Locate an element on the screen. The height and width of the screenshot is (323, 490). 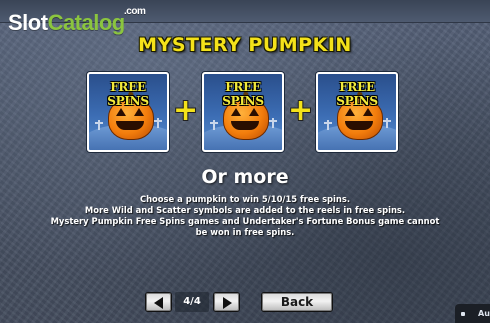
watermark-com: .com is located at coordinates (135, 11).